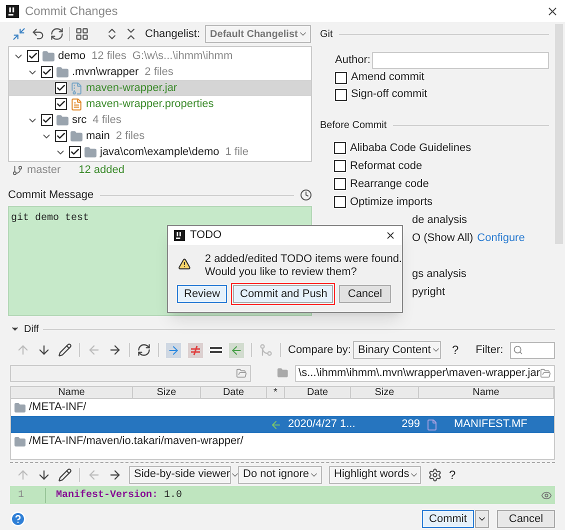 Image resolution: width=565 pixels, height=530 pixels. What do you see at coordinates (276, 392) in the screenshot?
I see `column-header: *` at bounding box center [276, 392].